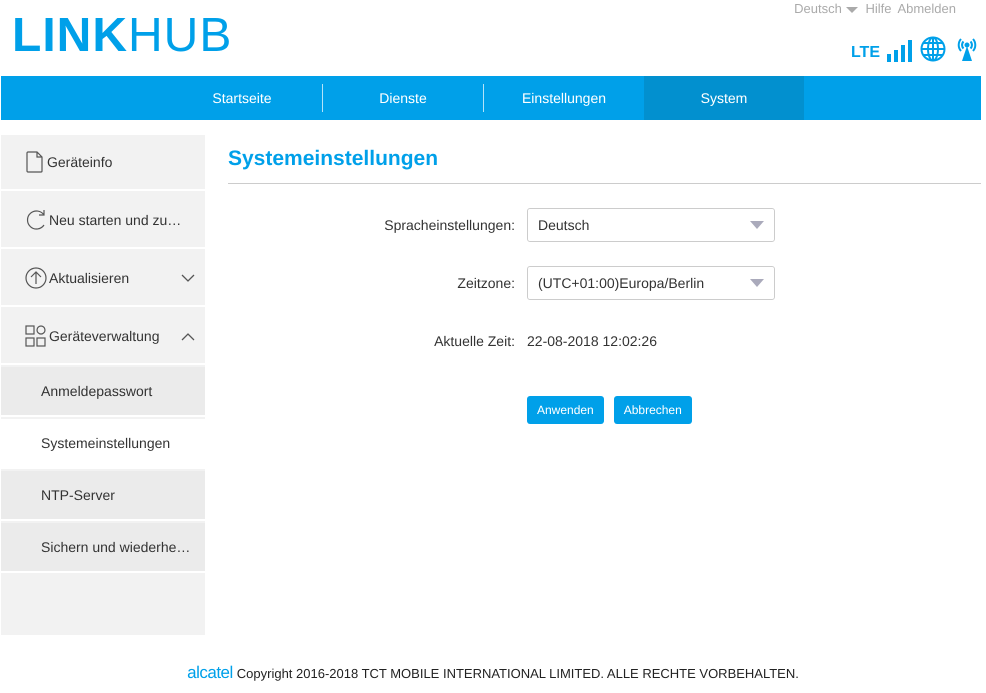 The image size is (986, 693). I want to click on refresh-icon, so click(36, 220).